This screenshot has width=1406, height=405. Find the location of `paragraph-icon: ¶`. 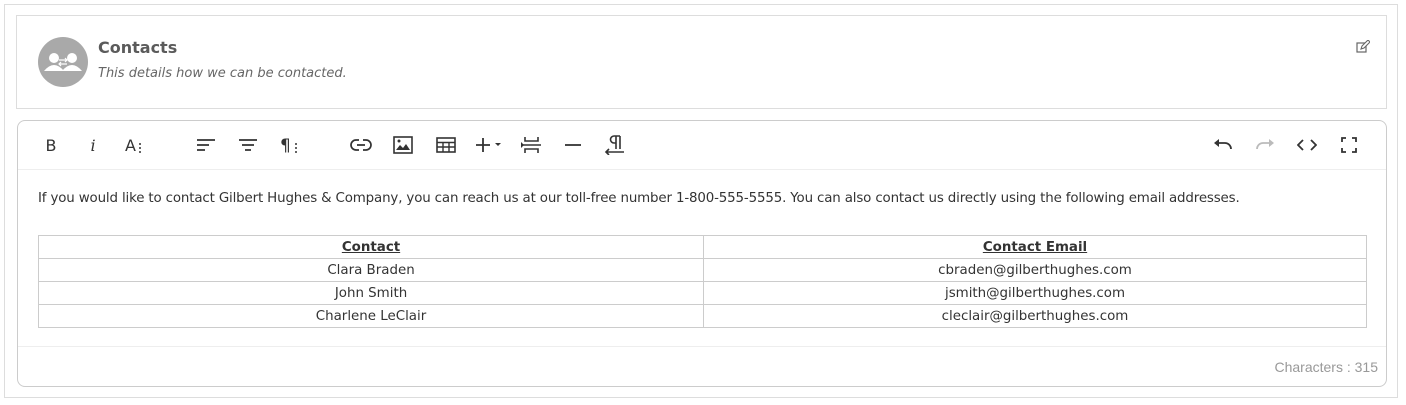

paragraph-icon: ¶ is located at coordinates (288, 145).